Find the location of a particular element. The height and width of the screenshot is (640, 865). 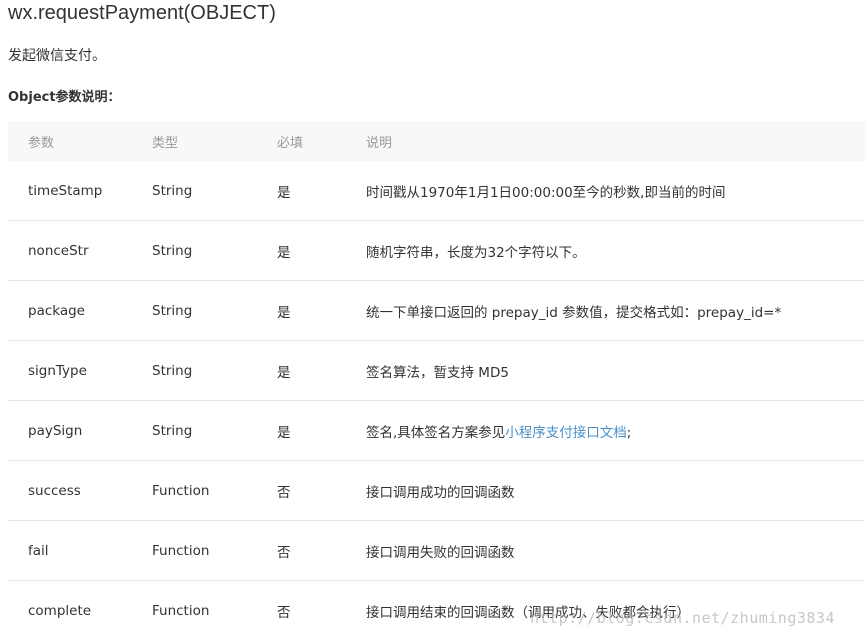

page-title: wx.requestPayment(OBJECT) is located at coordinates (142, 13).